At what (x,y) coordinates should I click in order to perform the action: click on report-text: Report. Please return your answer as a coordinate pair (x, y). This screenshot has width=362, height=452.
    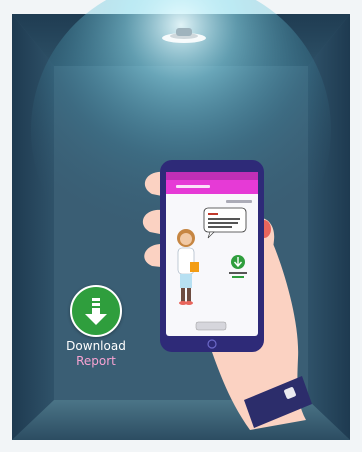
    Looking at the image, I should click on (96, 361).